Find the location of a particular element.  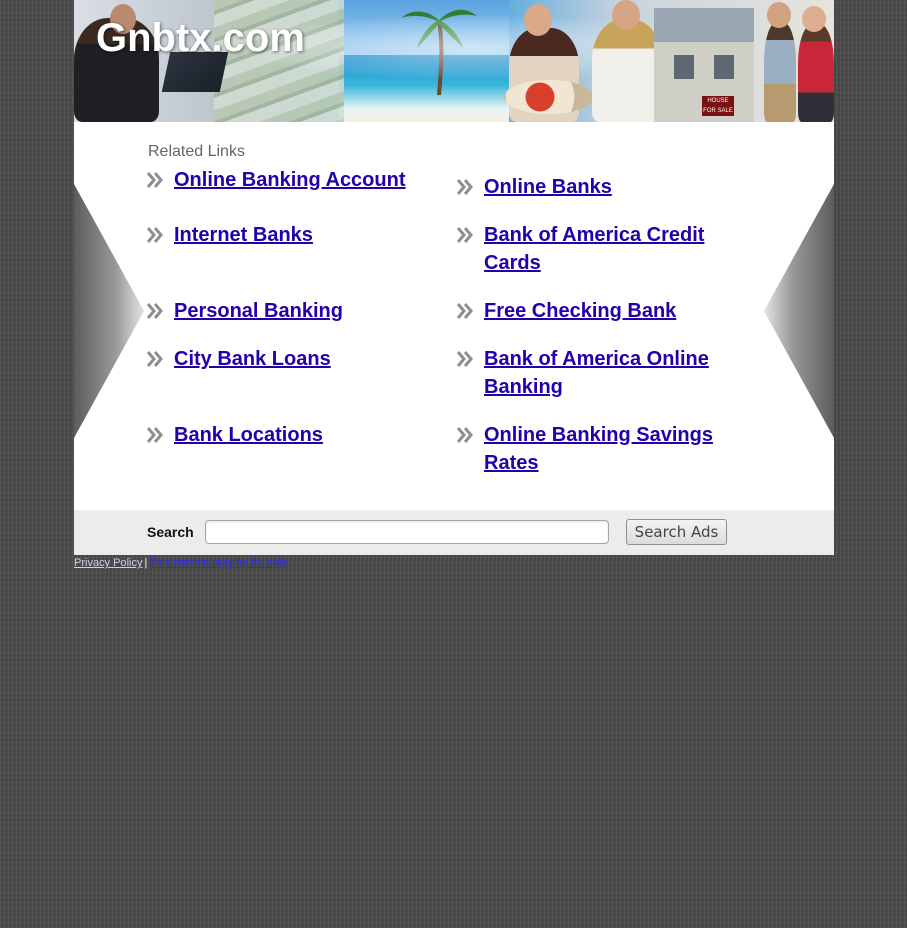

search-input is located at coordinates (407, 532).